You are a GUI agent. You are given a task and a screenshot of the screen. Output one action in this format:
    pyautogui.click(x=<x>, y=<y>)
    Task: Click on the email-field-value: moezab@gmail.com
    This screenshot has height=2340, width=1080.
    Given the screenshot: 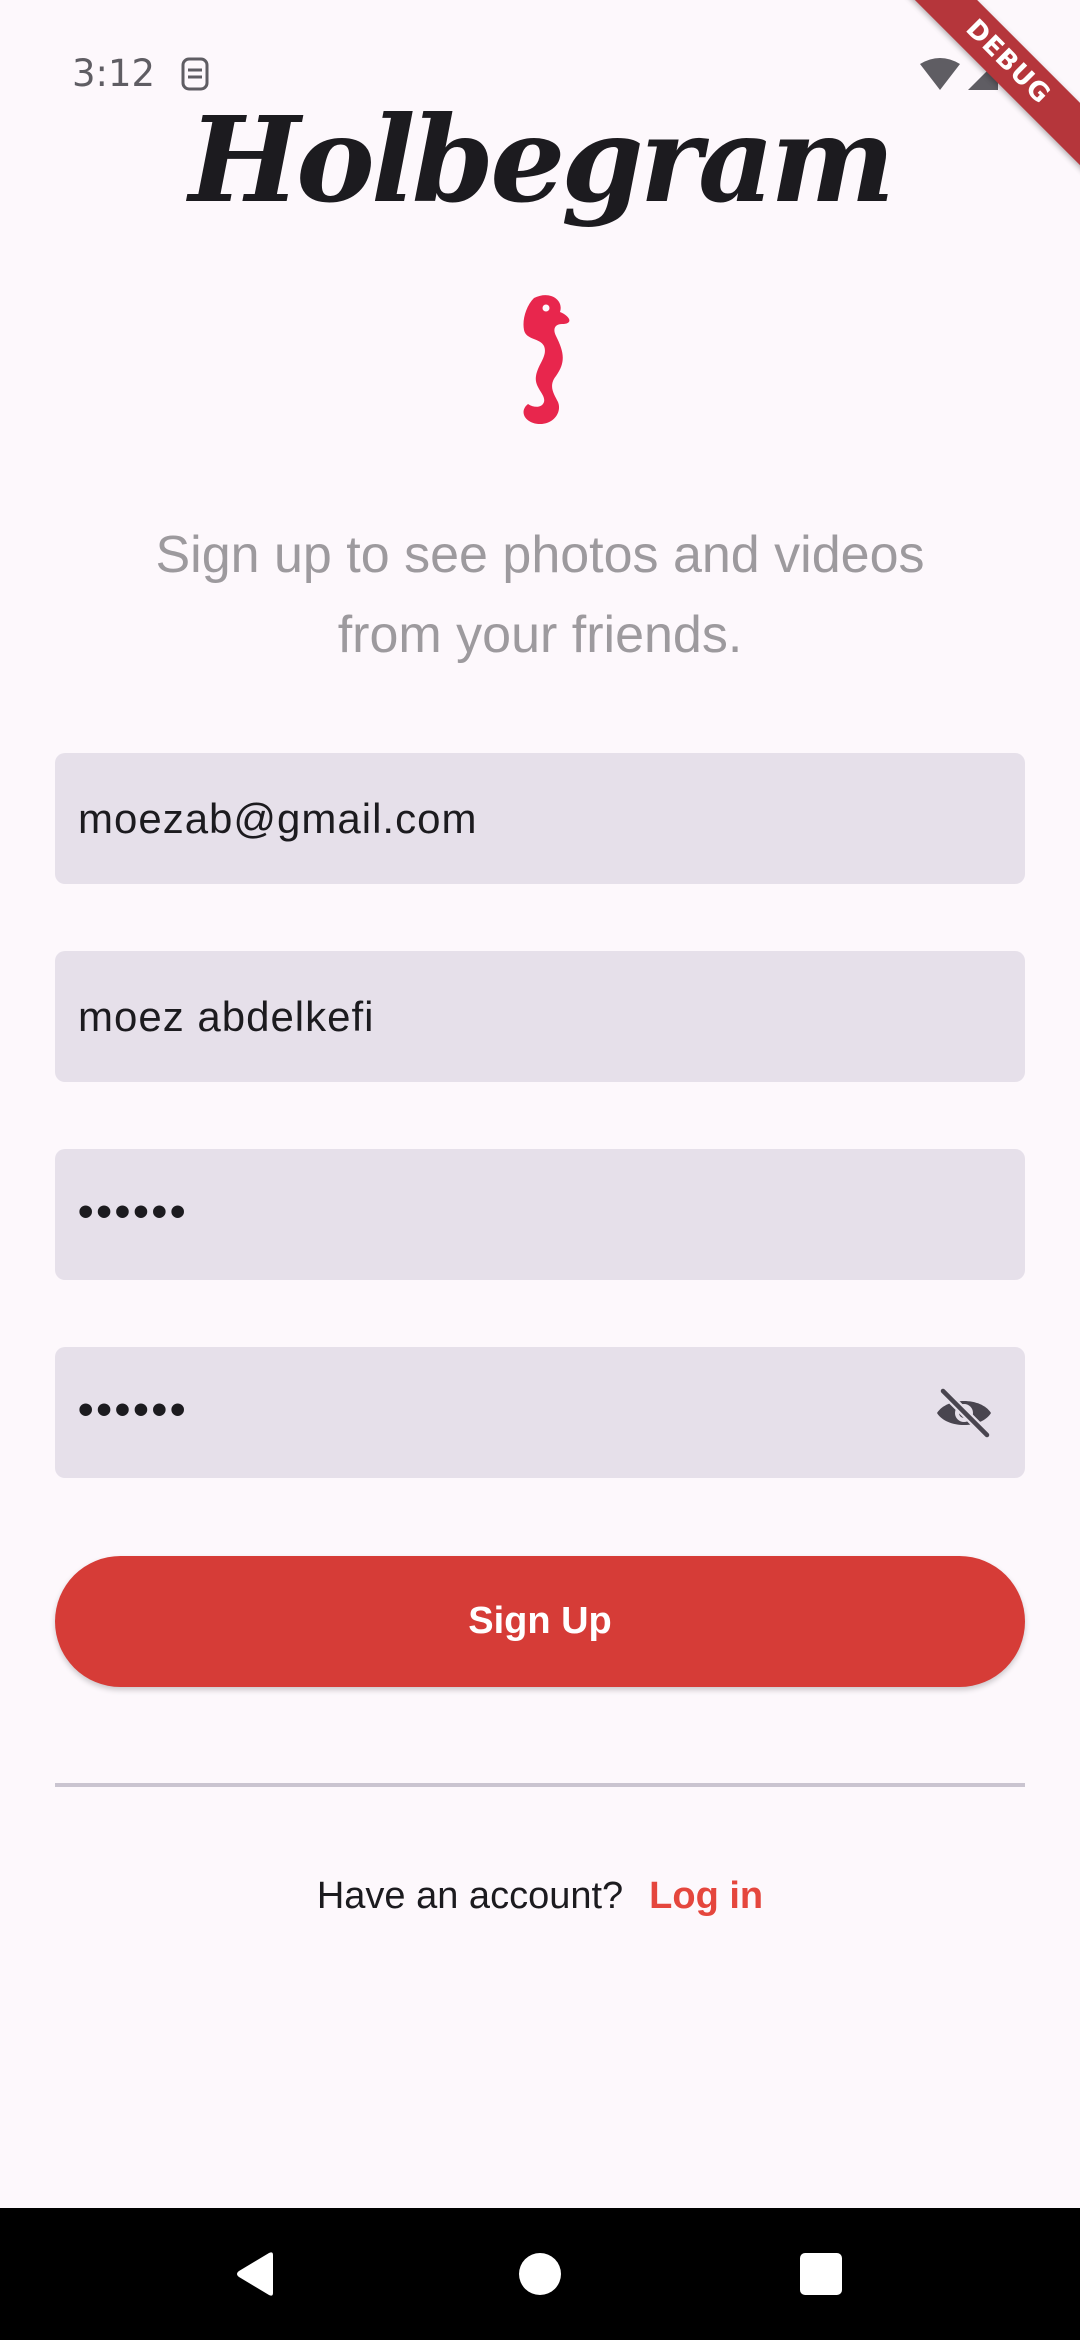 What is the action you would take?
    pyautogui.click(x=278, y=818)
    